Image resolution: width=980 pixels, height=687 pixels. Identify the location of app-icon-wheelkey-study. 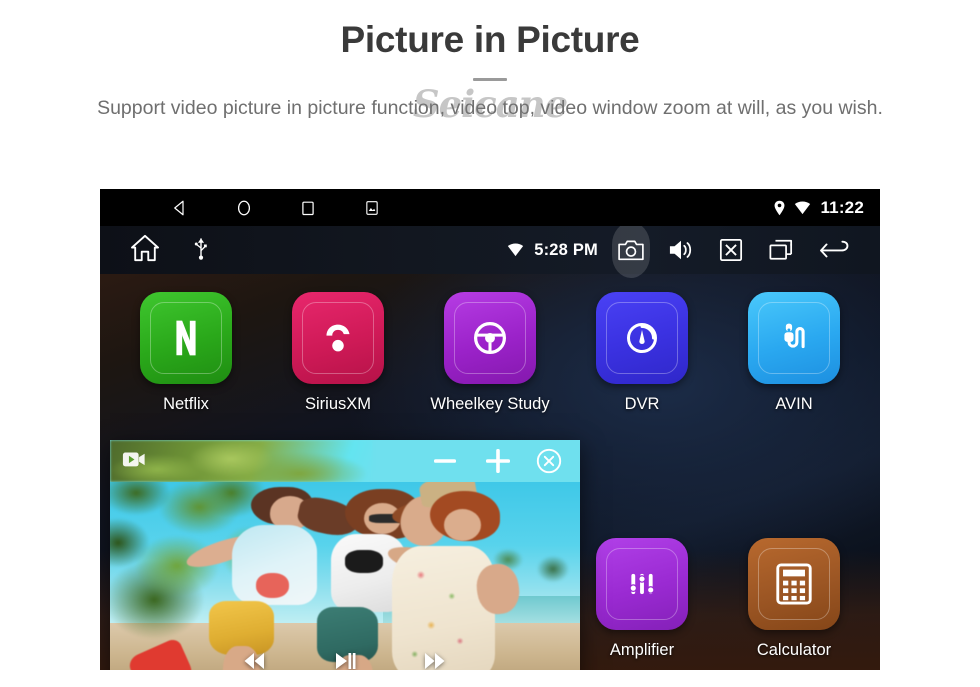
(490, 338).